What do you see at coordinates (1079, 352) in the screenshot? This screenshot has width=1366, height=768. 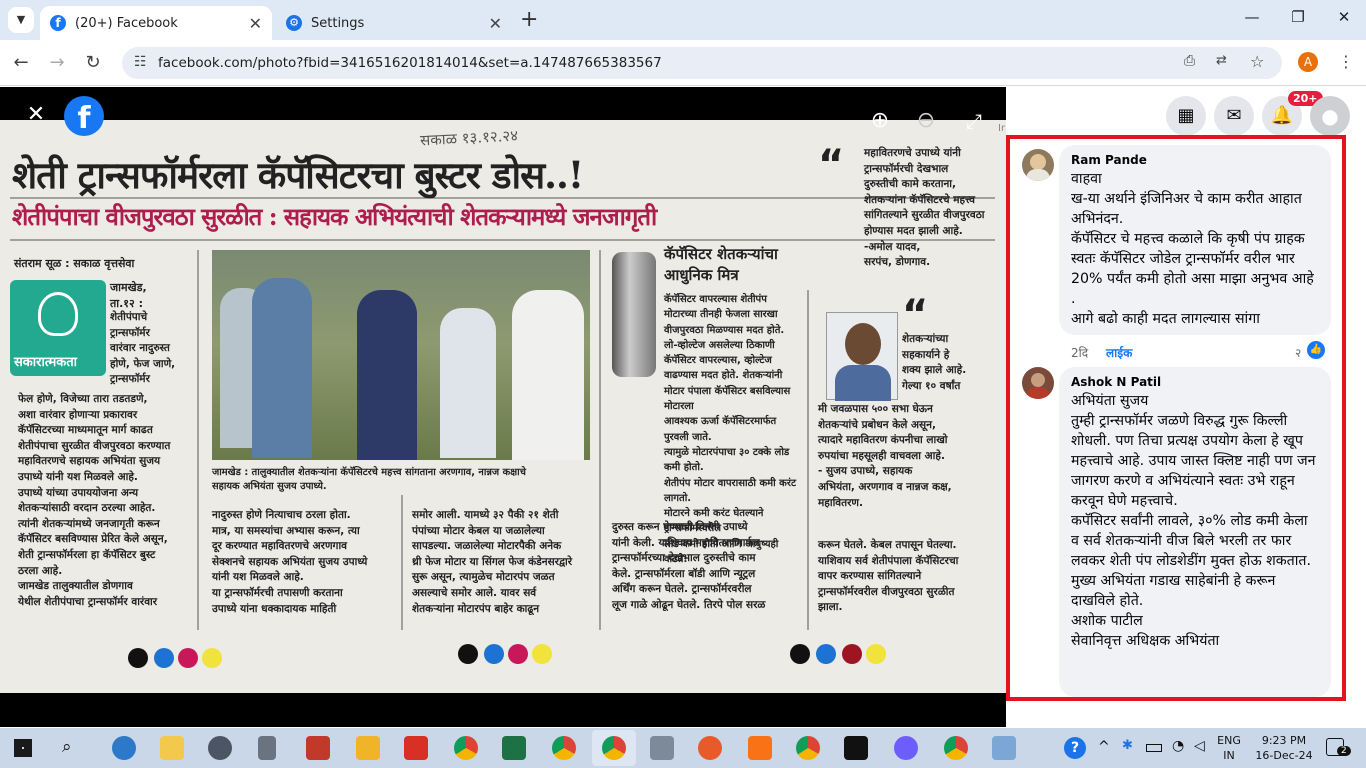 I see `comment-time: 2दि` at bounding box center [1079, 352].